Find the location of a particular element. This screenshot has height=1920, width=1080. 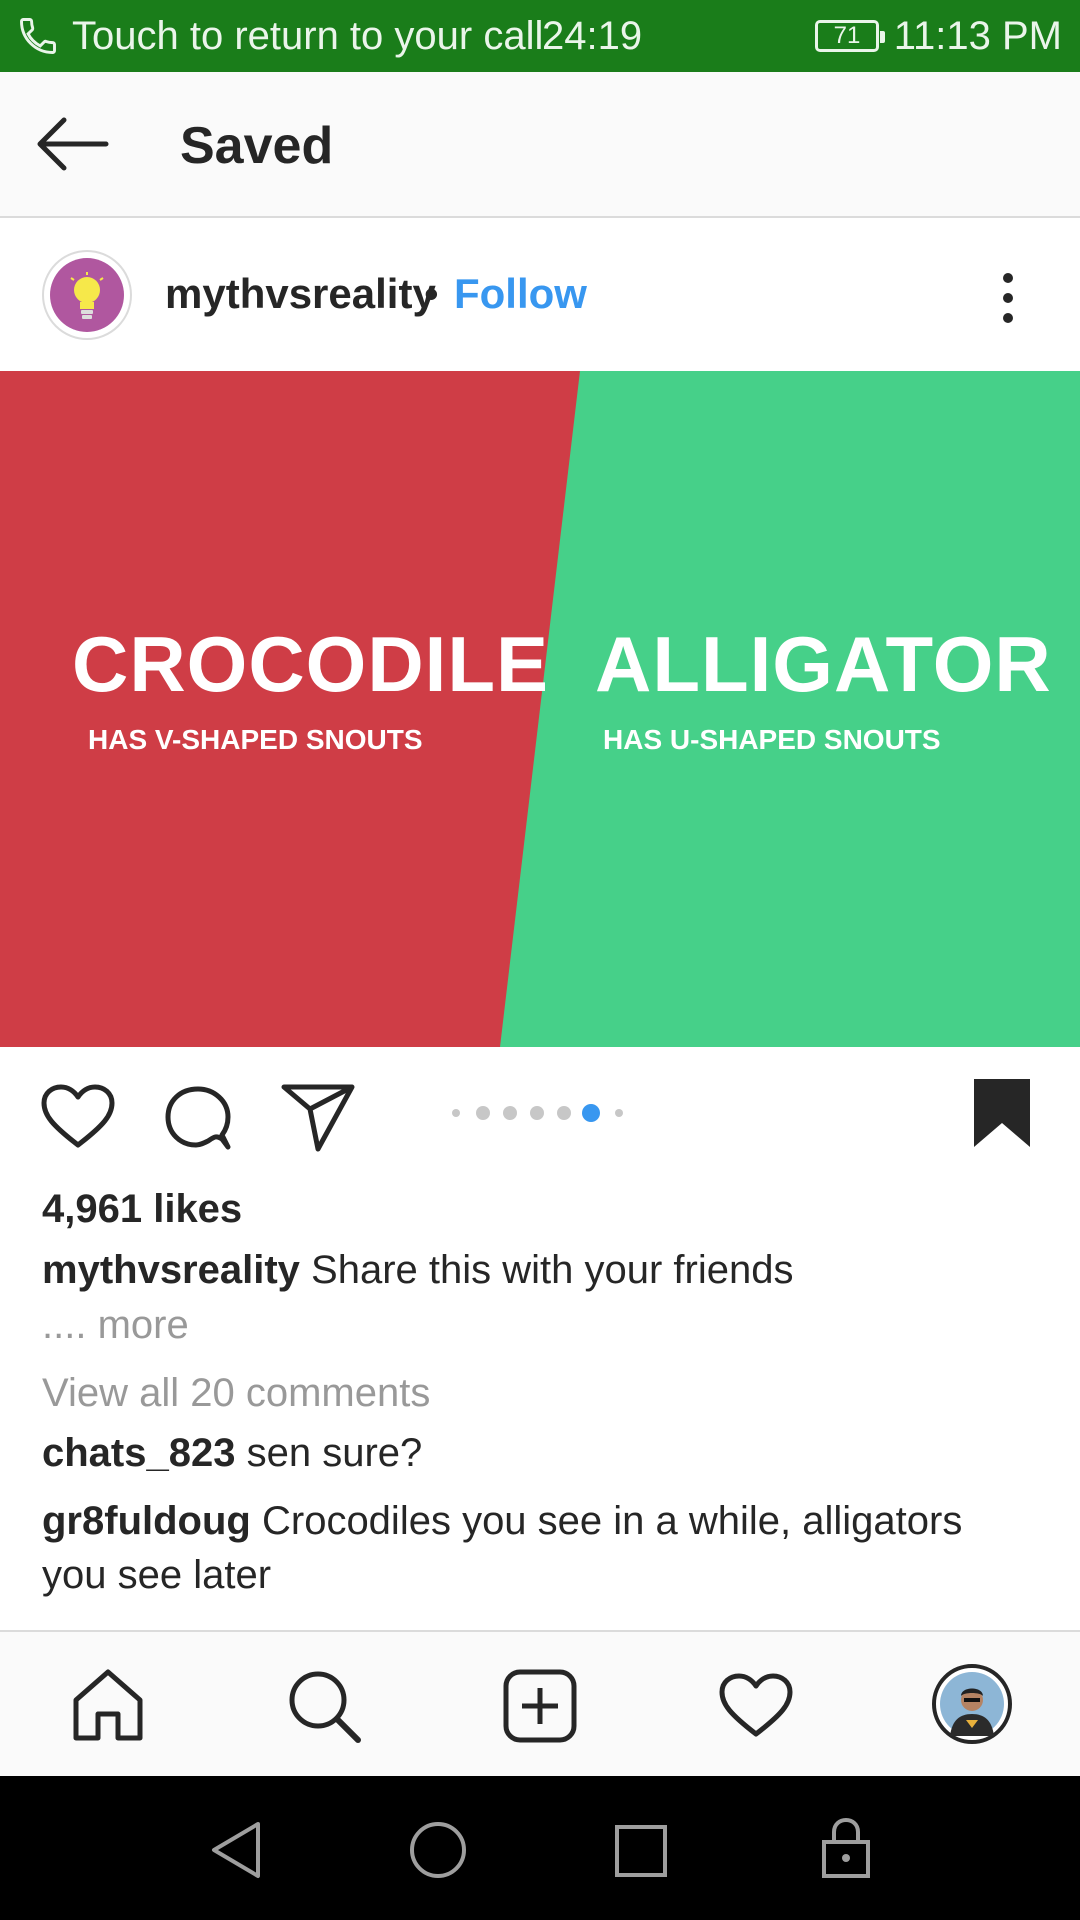

bottom-navigation is located at coordinates (540, 1703).